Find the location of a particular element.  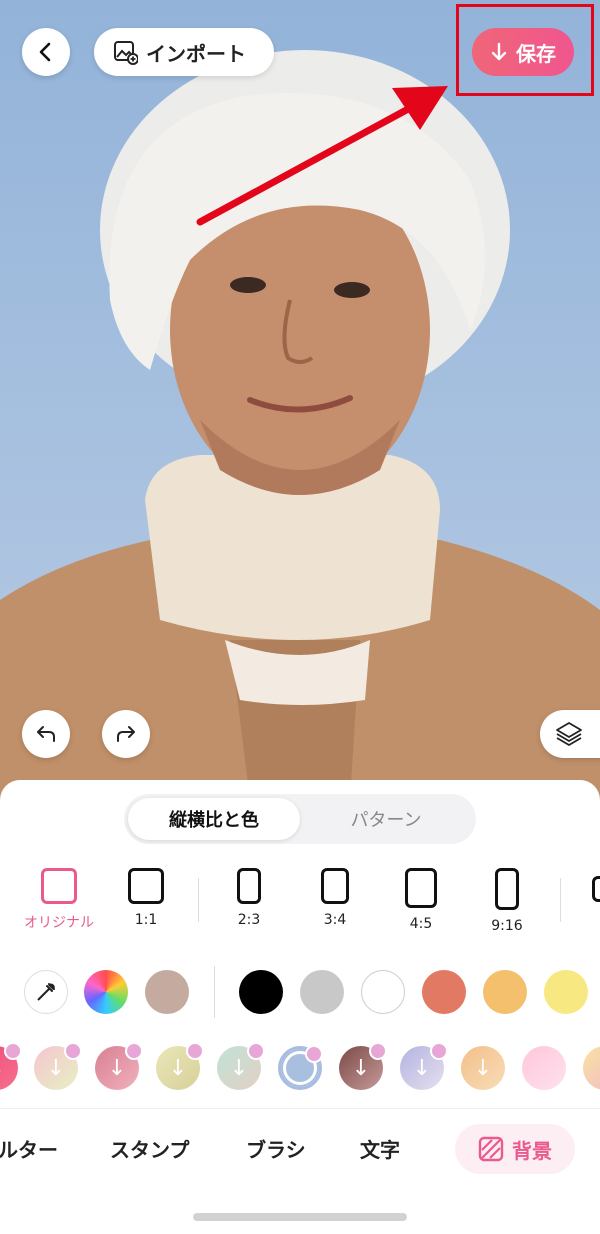

eyedropper-icon is located at coordinates (46, 992).